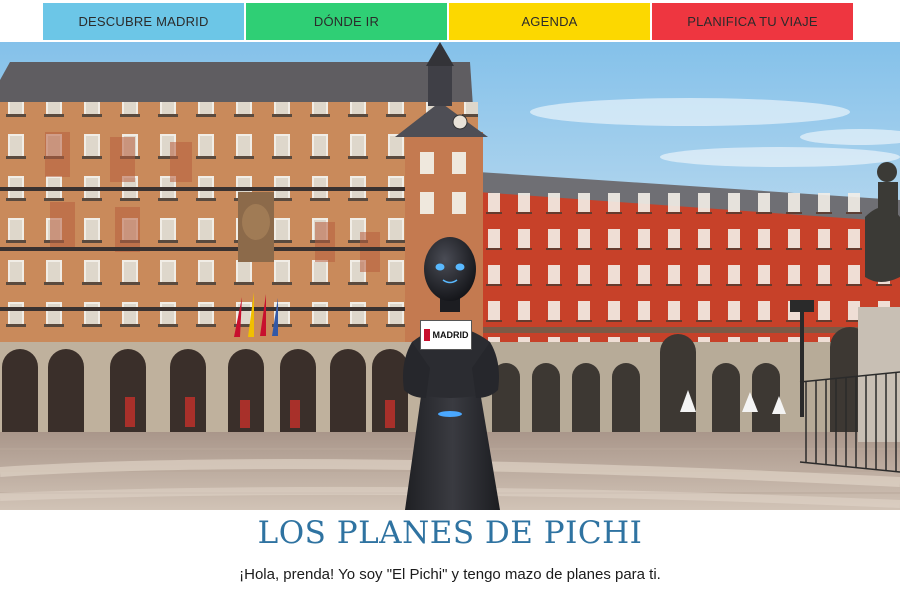 The image size is (900, 611). What do you see at coordinates (450, 533) in the screenshot?
I see `page-title: LOS PLANES DE PICHI` at bounding box center [450, 533].